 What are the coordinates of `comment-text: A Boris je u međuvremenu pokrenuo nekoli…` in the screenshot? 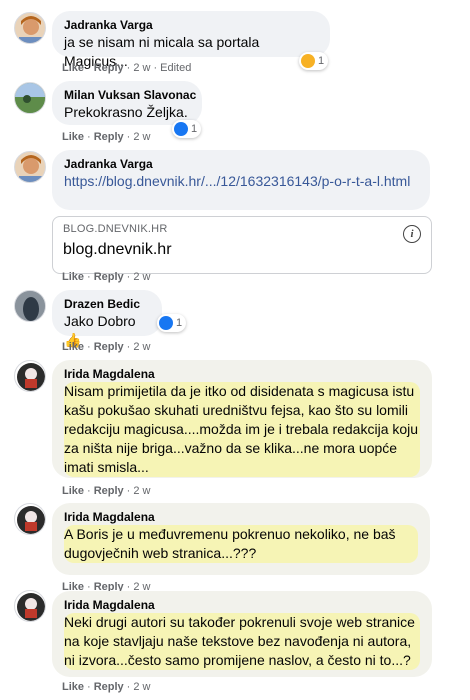 It's located at (241, 544).